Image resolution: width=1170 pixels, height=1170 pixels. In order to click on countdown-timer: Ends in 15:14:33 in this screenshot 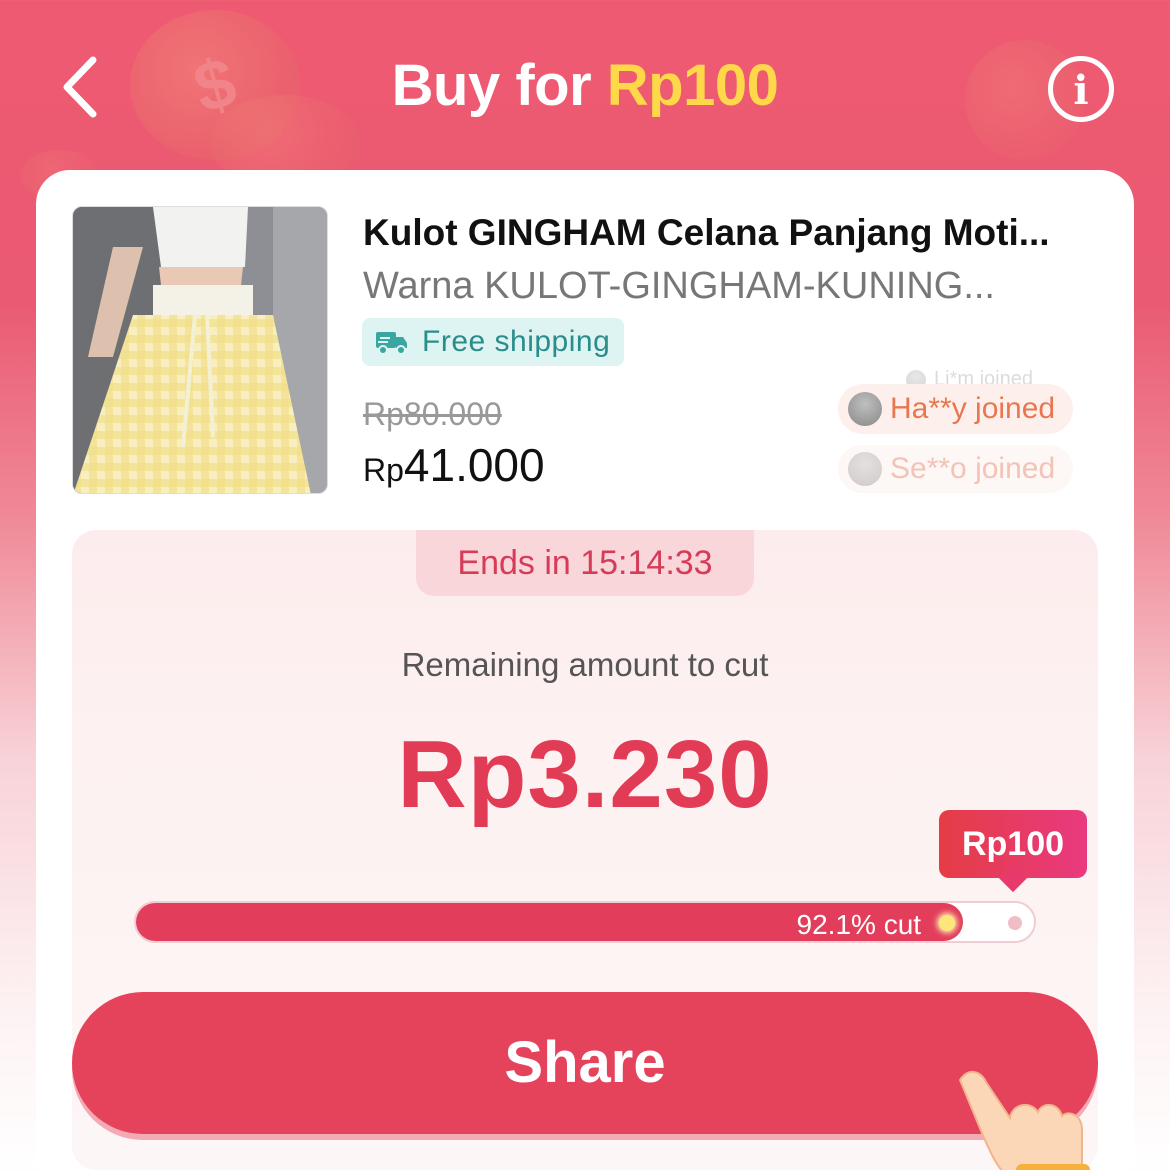, I will do `click(585, 563)`.